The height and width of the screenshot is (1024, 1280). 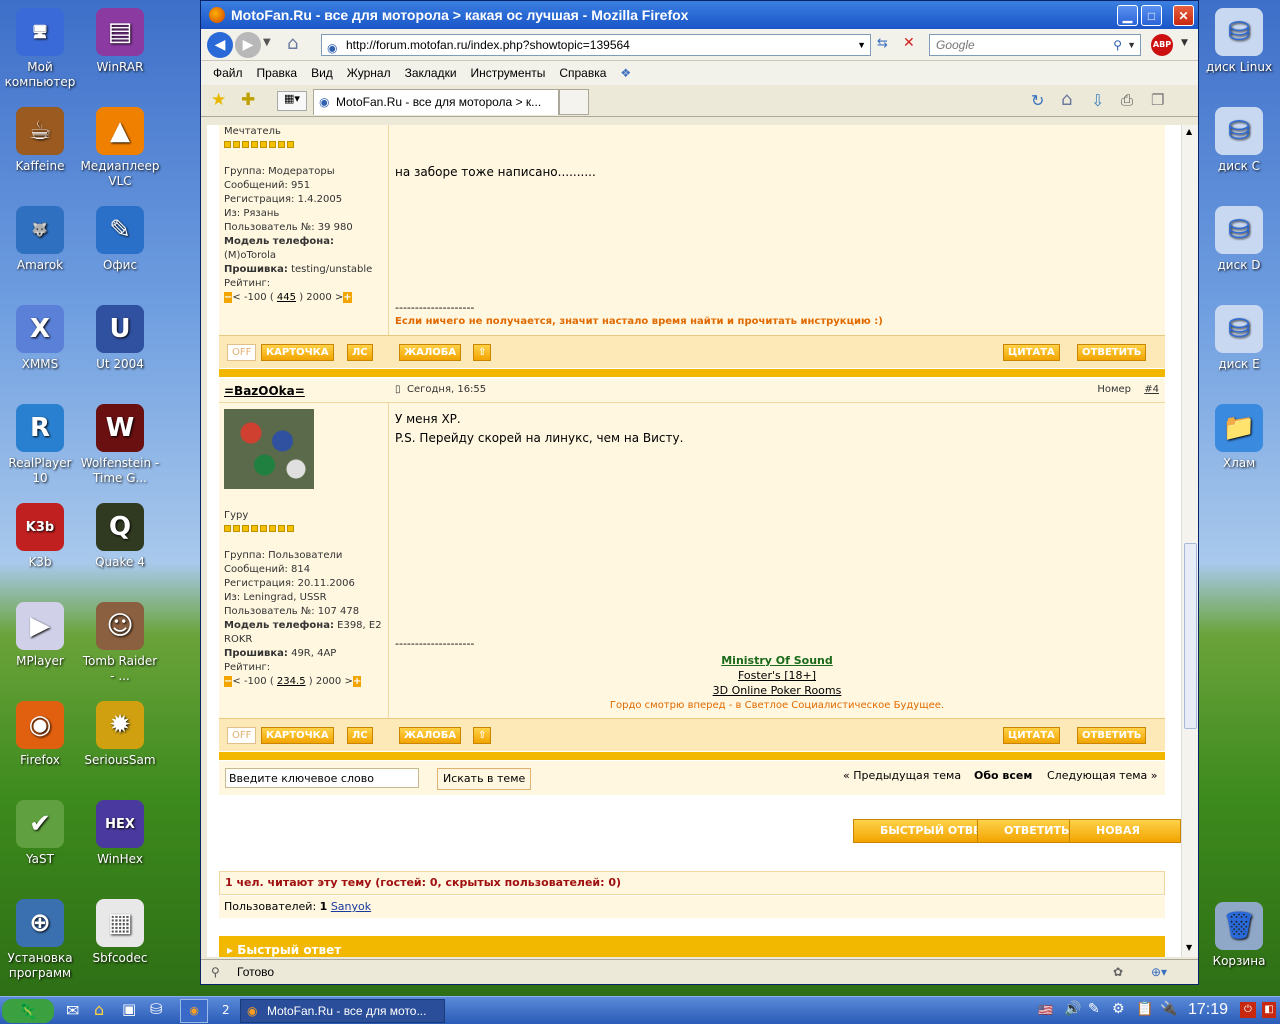 What do you see at coordinates (1239, 437) in the screenshot?
I see `desktop-icon-хлам: 📁 Хлам` at bounding box center [1239, 437].